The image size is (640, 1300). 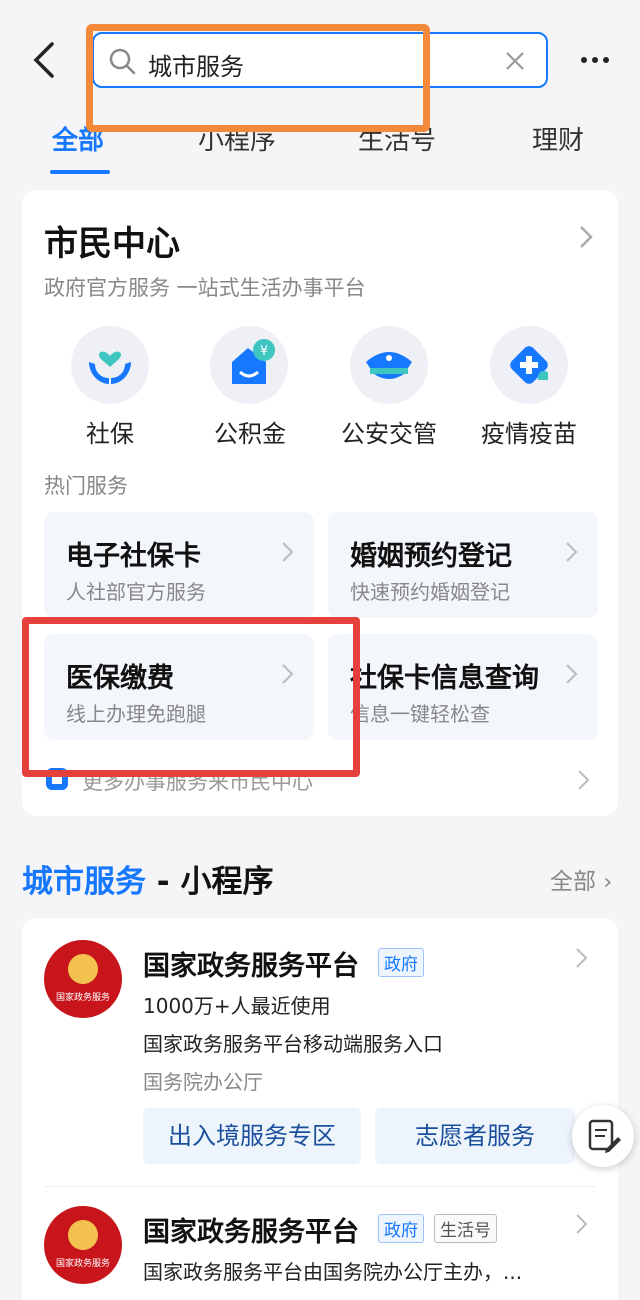 What do you see at coordinates (529, 365) in the screenshot?
I see `vaccine-icon` at bounding box center [529, 365].